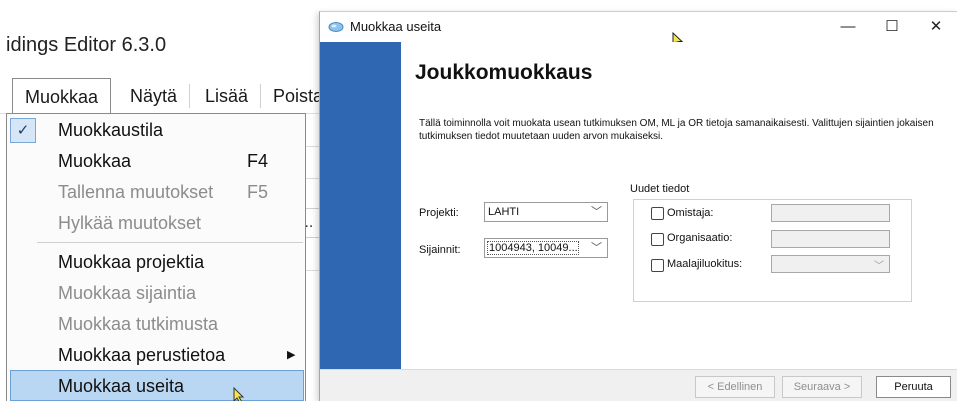 This screenshot has height=401, width=957. Describe the element at coordinates (705, 264) in the screenshot. I see `soil-class-label: Maalajiluokitus:` at that location.